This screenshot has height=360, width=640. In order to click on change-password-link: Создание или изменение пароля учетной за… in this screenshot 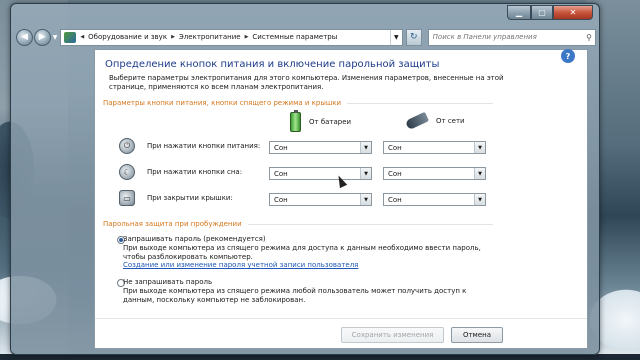, I will do `click(303, 265)`.